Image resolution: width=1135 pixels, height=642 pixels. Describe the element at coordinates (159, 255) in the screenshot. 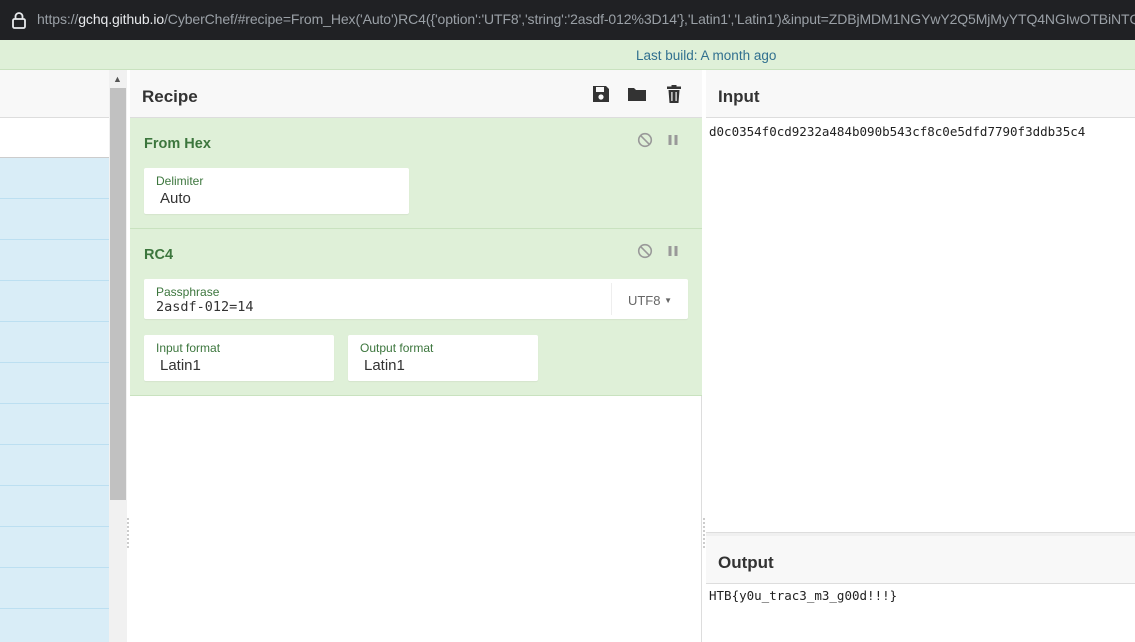

I see `operation-name: RC4` at that location.